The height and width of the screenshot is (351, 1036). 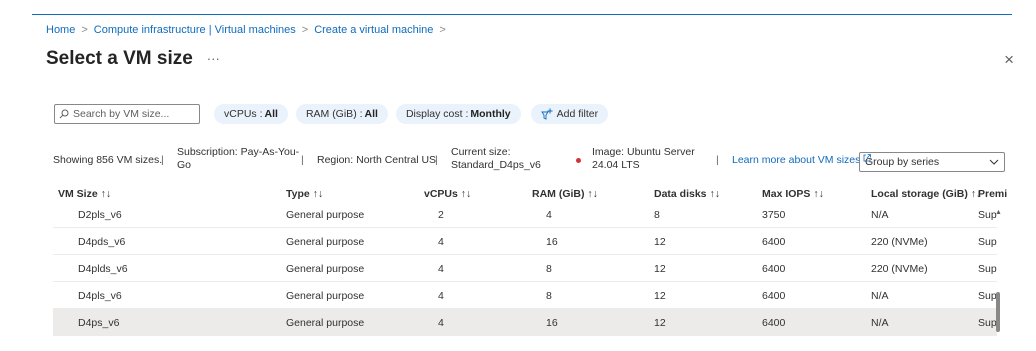 What do you see at coordinates (102, 242) in the screenshot?
I see `cell-vm-size: D4pds_v6` at bounding box center [102, 242].